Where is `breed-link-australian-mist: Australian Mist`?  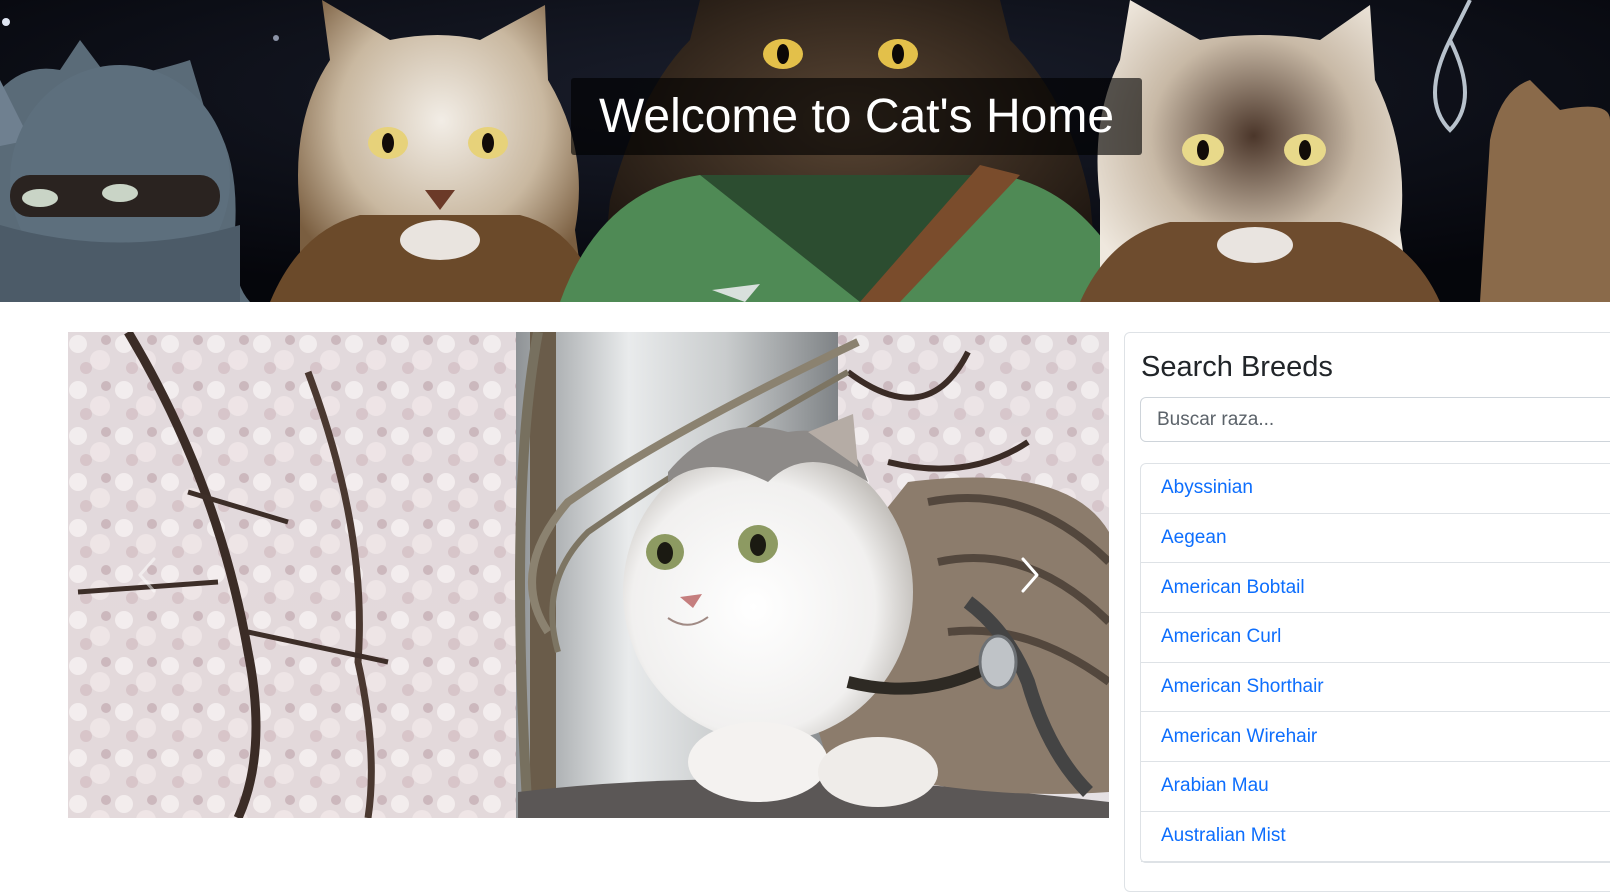 breed-link-australian-mist: Australian Mist is located at coordinates (1223, 836).